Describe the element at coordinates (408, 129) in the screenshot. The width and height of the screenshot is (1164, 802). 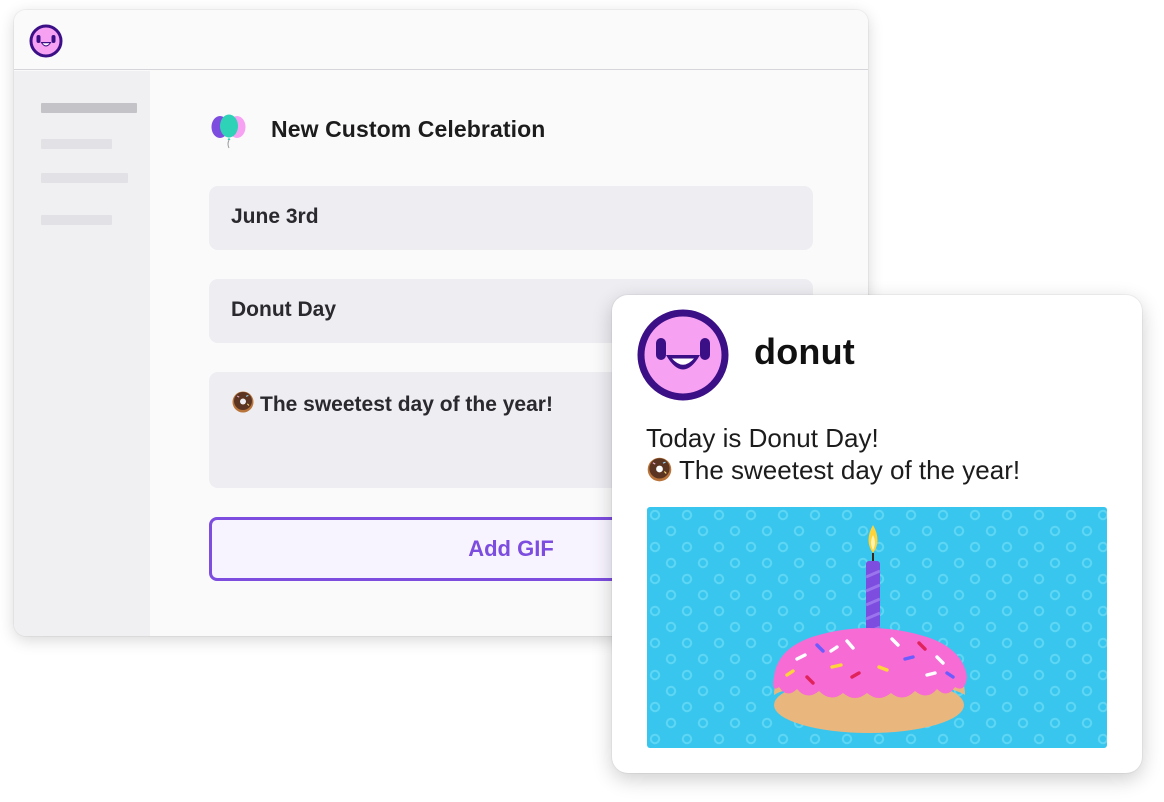
I see `form-title: New Custom Celebration` at that location.